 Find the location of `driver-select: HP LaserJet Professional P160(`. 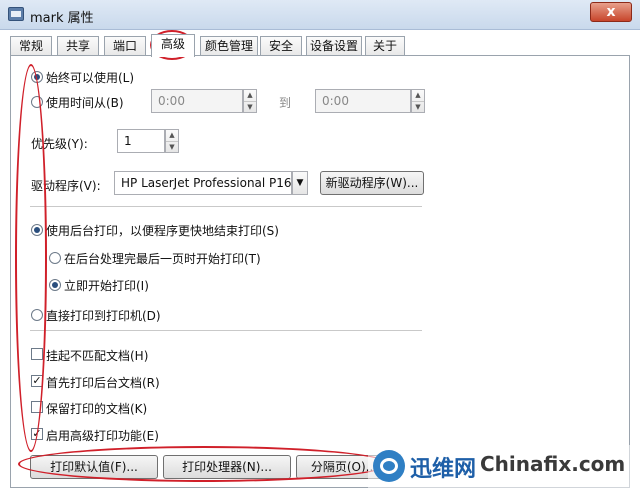

driver-select: HP LaserJet Professional P160( is located at coordinates (203, 183).